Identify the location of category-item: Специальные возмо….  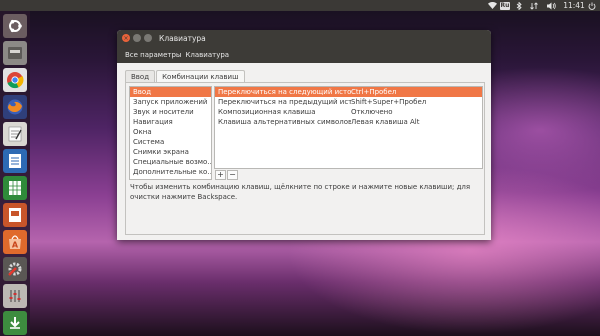
(170, 162).